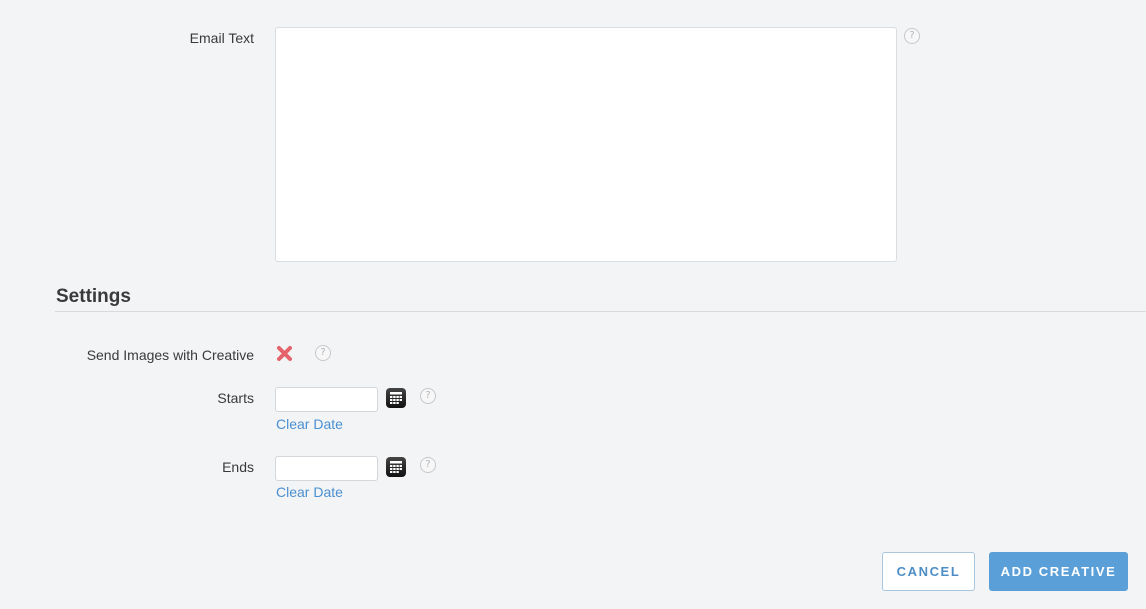 The width and height of the screenshot is (1146, 609). I want to click on send-images-label: Send Images with Creative, so click(170, 355).